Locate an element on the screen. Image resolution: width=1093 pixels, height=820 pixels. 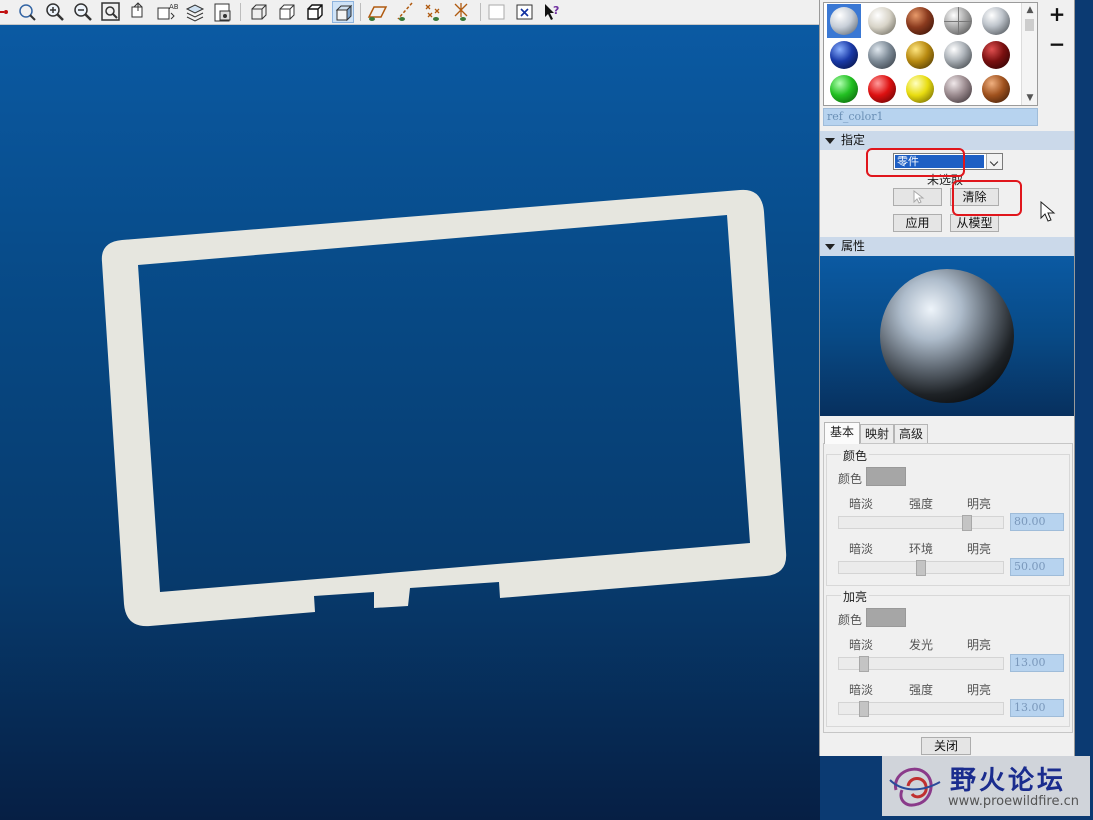
preview-sphere is located at coordinates (947, 336).